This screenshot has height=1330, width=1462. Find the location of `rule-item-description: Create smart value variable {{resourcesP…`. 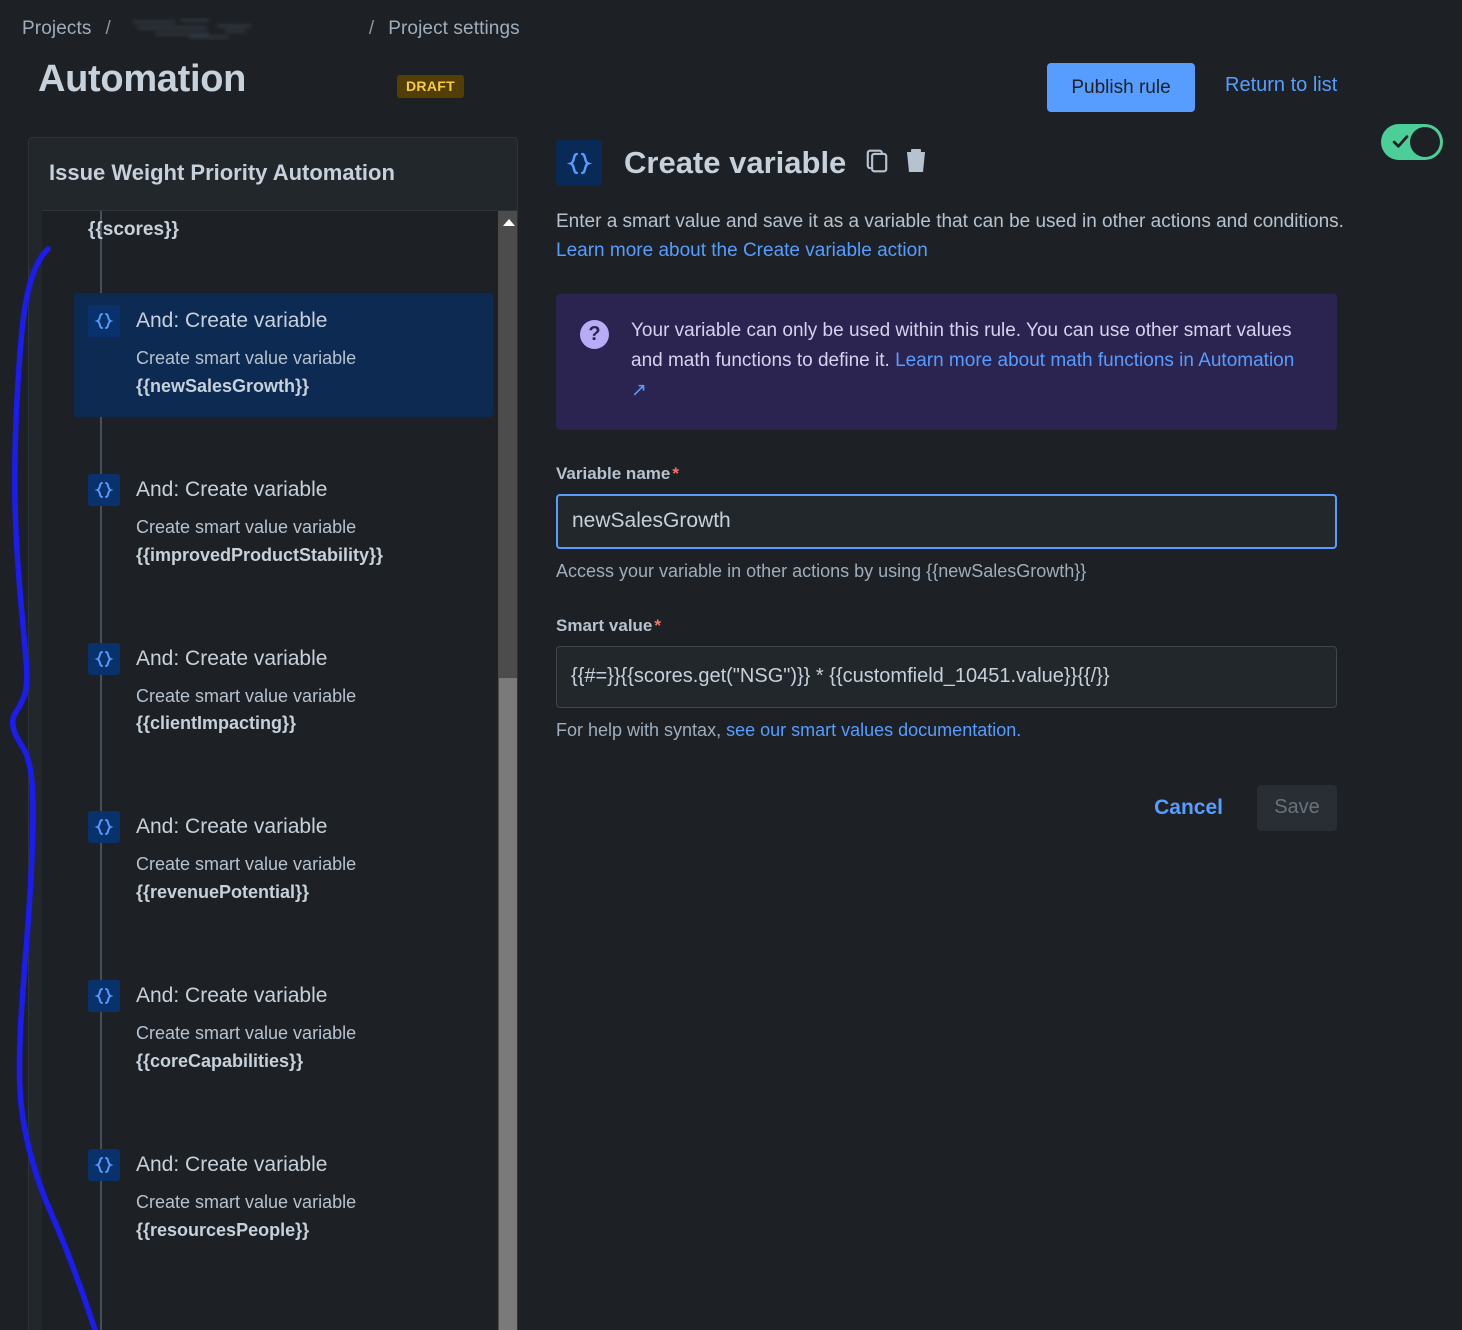

rule-item-description: Create smart value variable {{resourcesP… is located at coordinates (307, 1217).